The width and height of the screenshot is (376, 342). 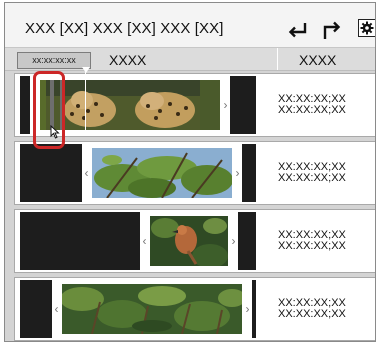 I want to click on timecode-chip: xx:xx:xx:xx, so click(x=54, y=60).